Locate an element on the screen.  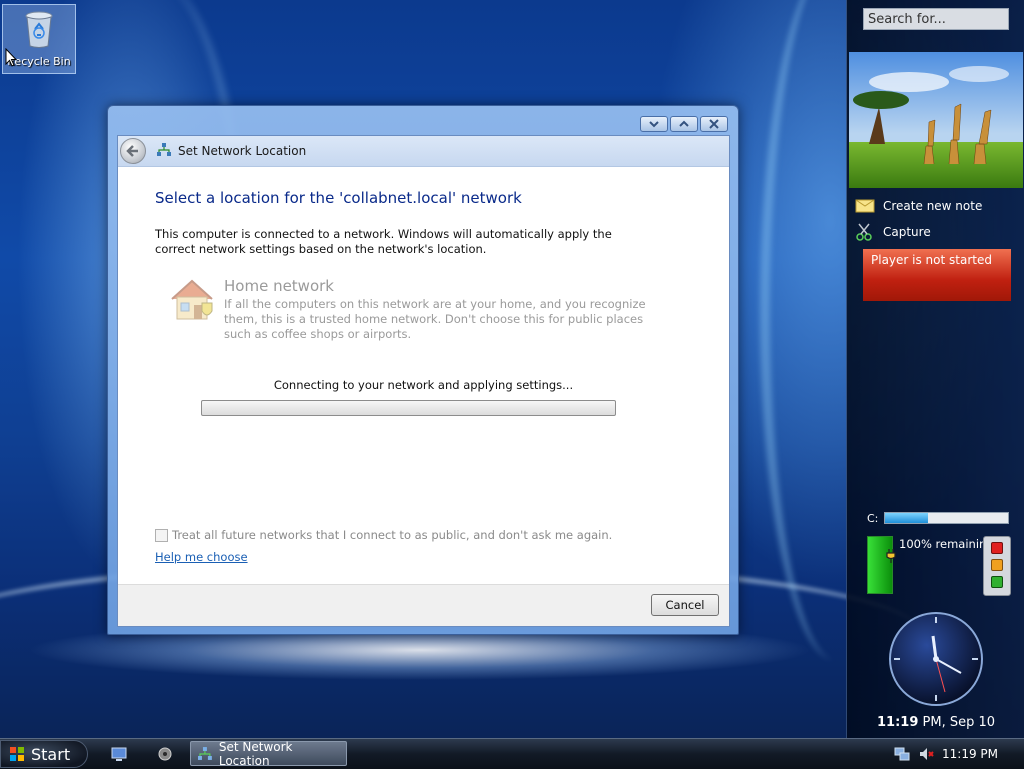
battery-traffic-light is located at coordinates (997, 566).